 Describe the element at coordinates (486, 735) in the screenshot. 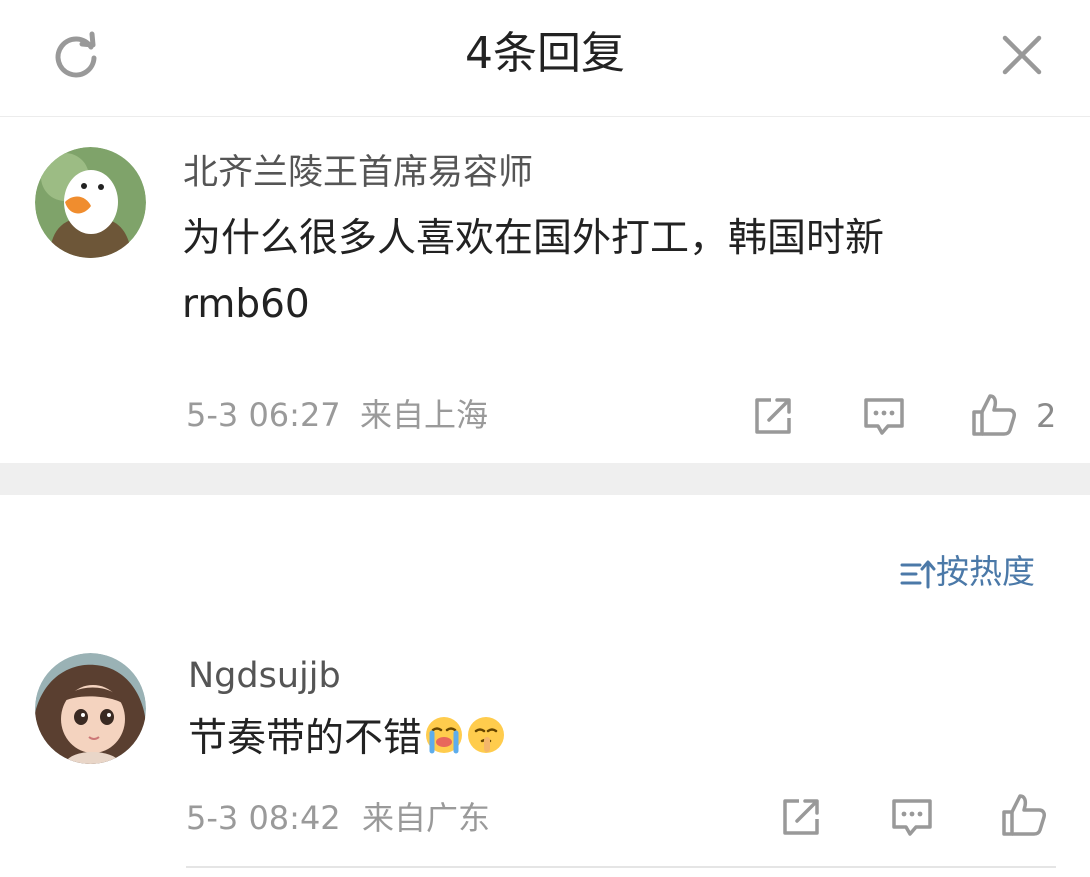

I see `shushing-face-emoji` at that location.